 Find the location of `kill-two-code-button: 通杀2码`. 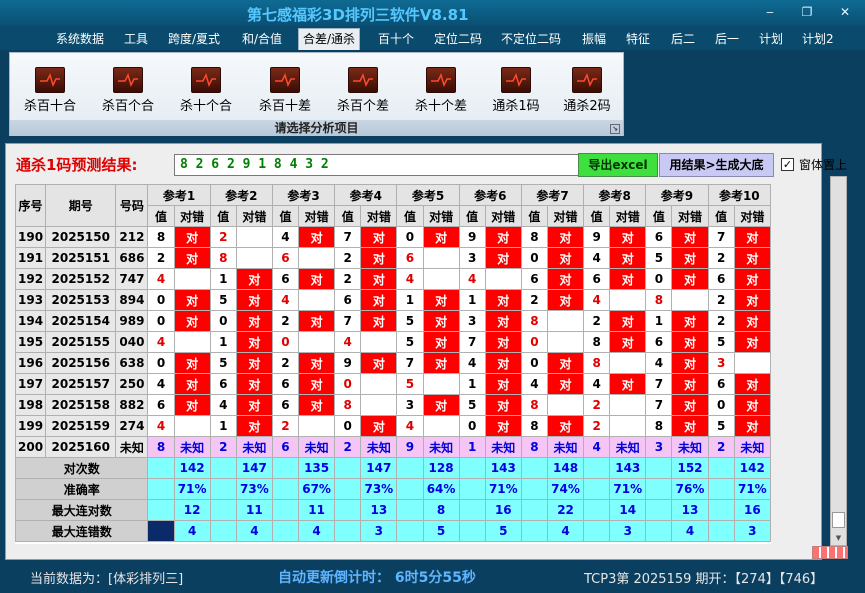

kill-two-code-button: 通杀2码 is located at coordinates (587, 92).